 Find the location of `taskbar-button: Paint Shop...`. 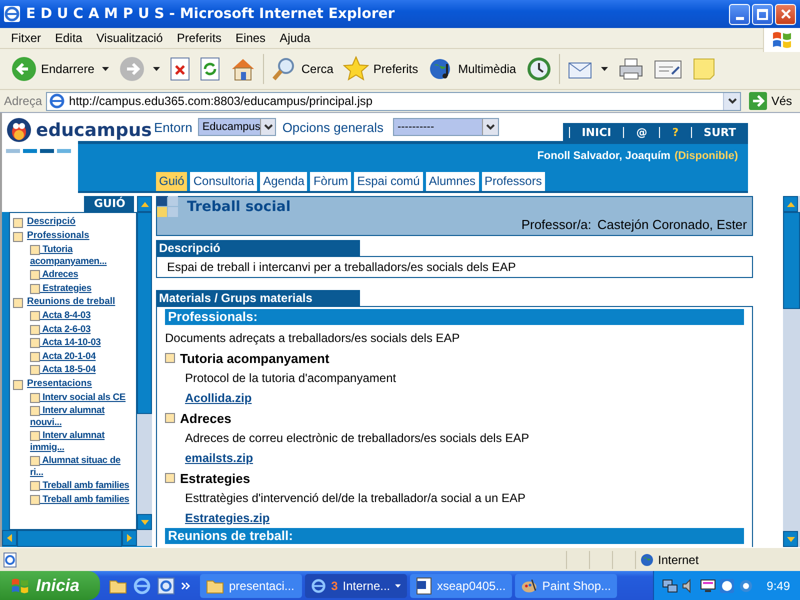

taskbar-button: Paint Shop... is located at coordinates (566, 586).